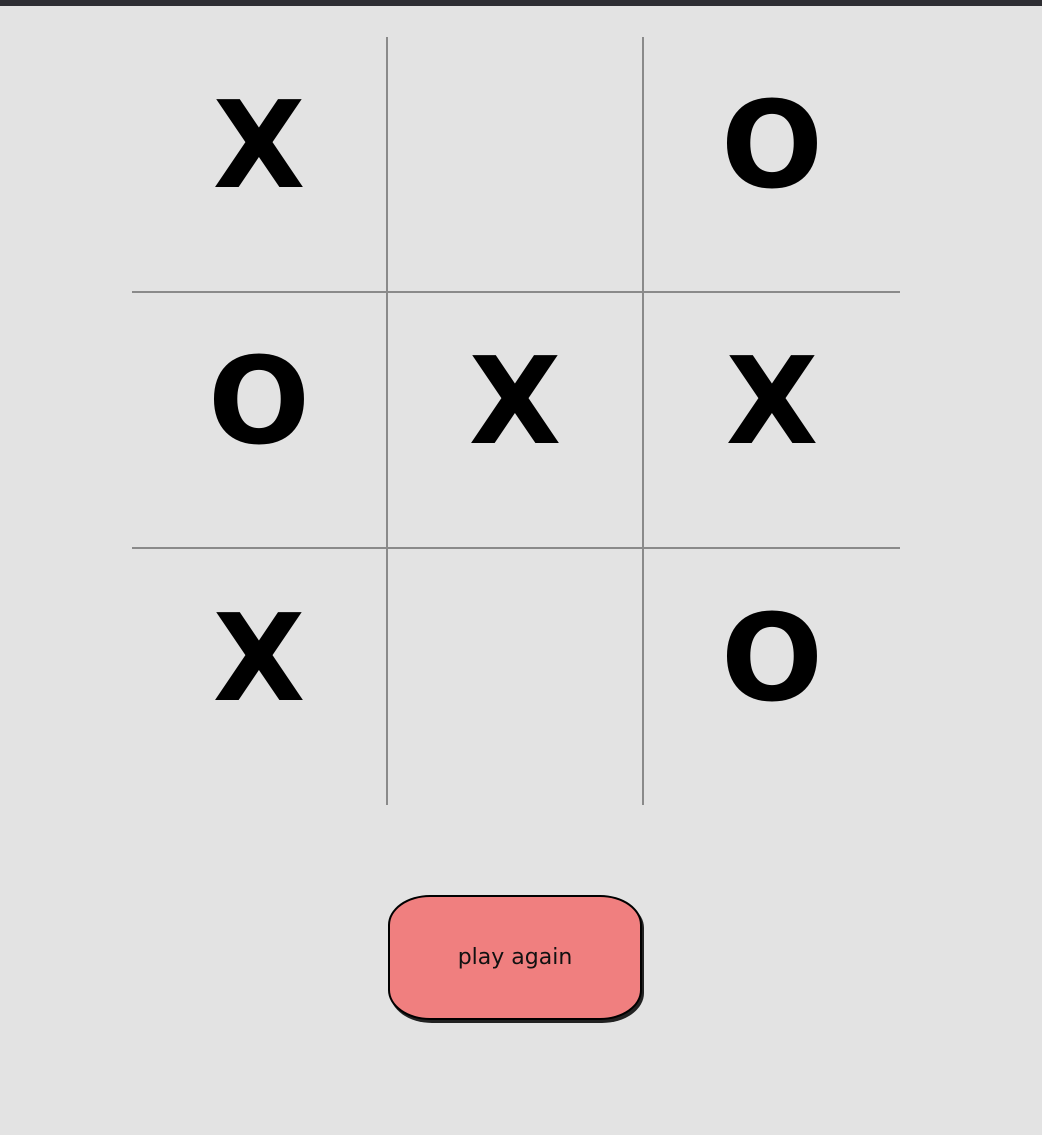 The image size is (1042, 1135). Describe the element at coordinates (772, 165) in the screenshot. I see `cell-2: O` at that location.